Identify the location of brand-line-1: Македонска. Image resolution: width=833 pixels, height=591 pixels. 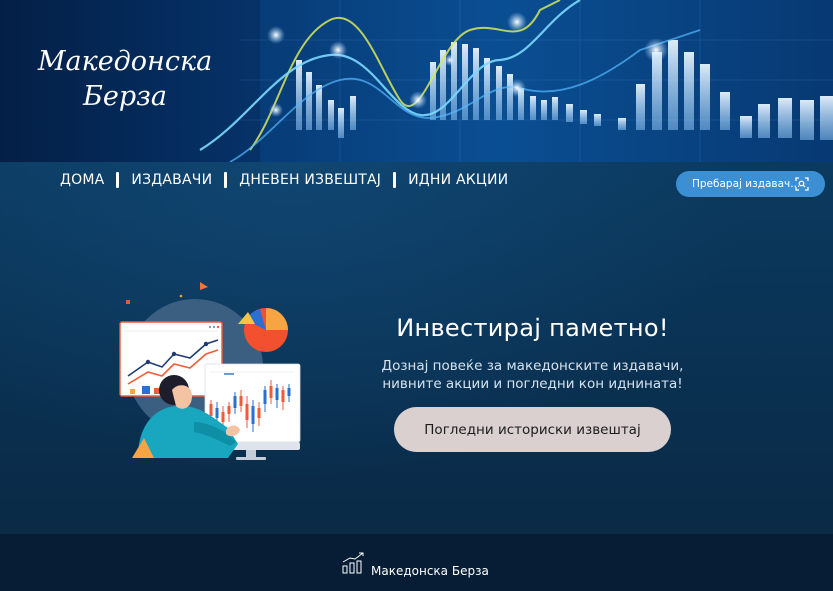
(125, 61).